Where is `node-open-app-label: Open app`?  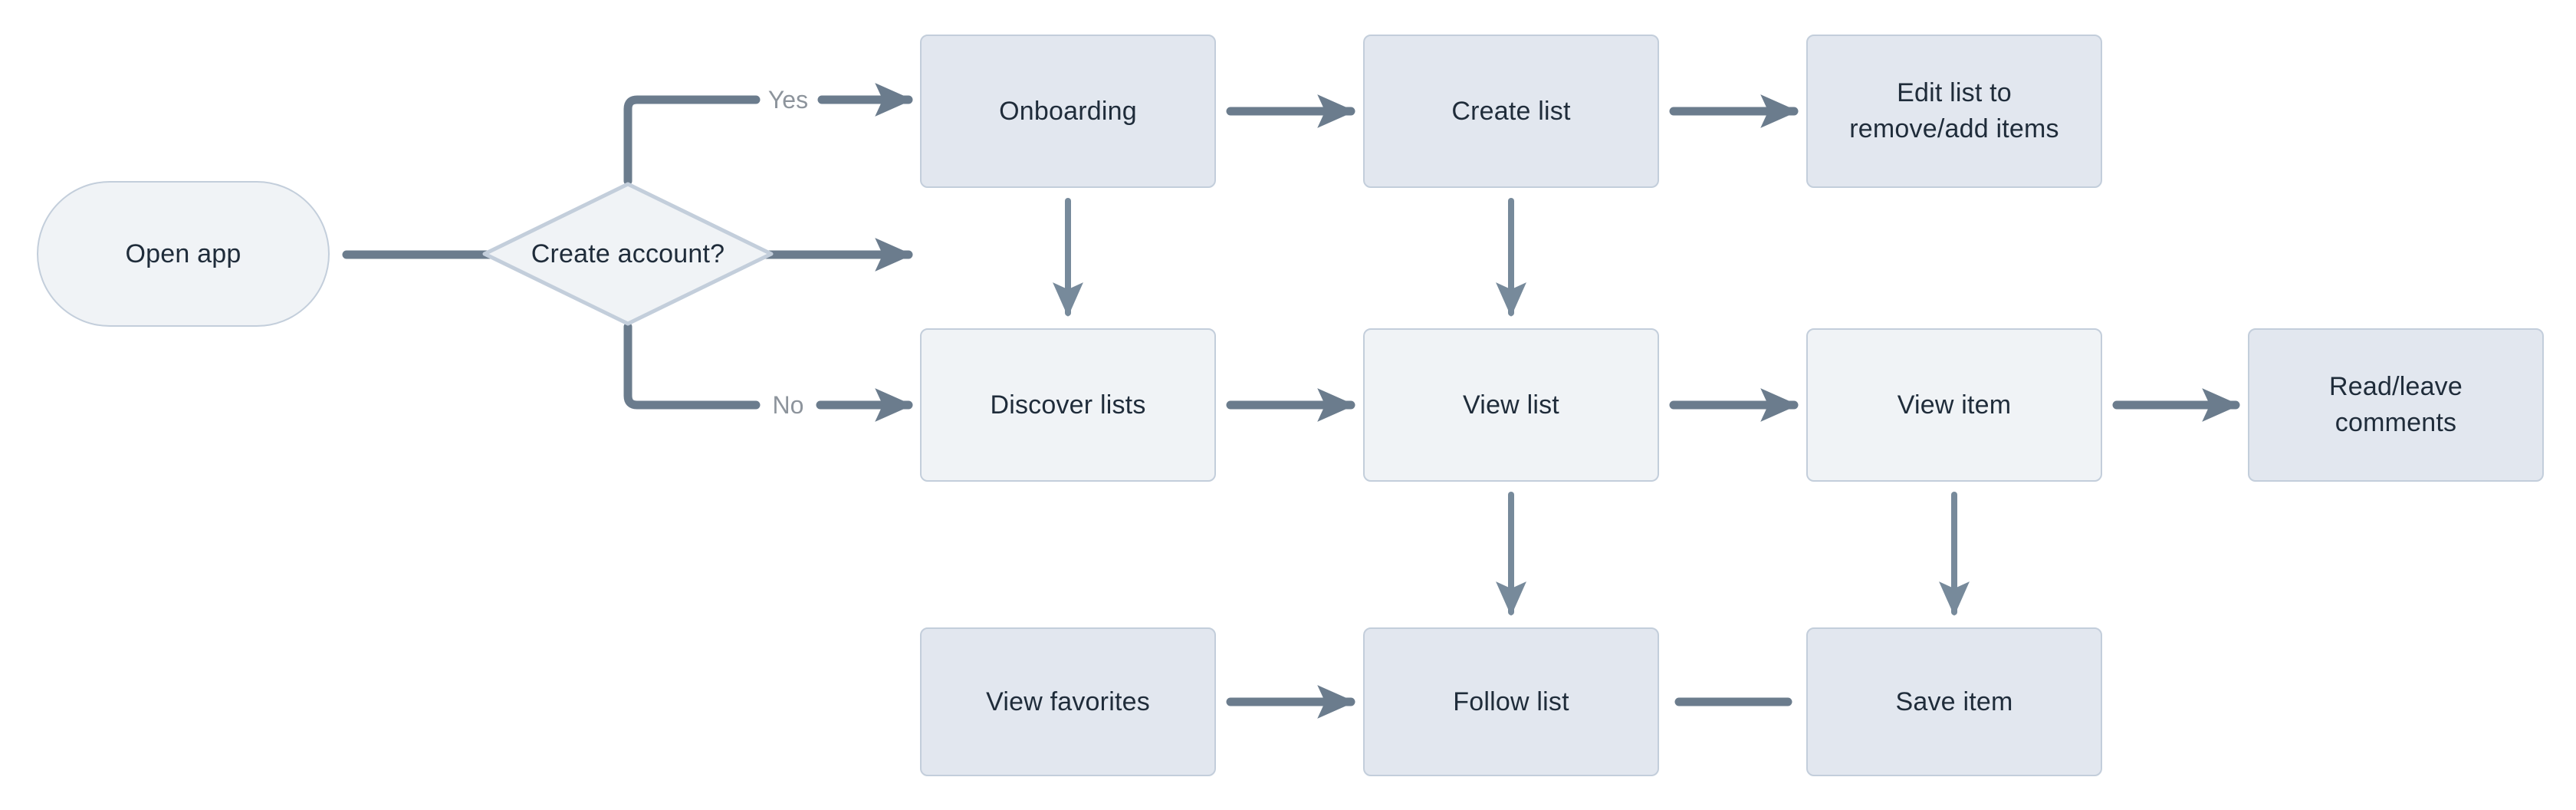 node-open-app-label: Open app is located at coordinates (184, 254).